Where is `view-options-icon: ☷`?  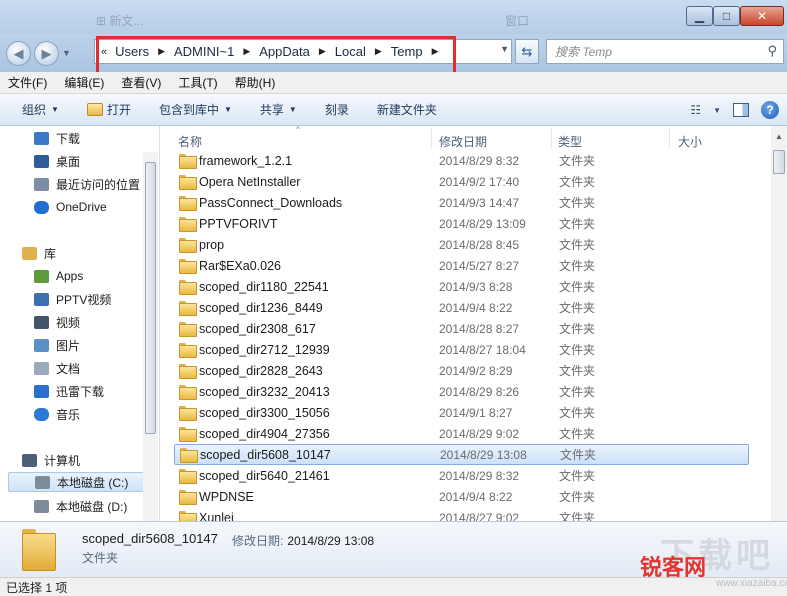 view-options-icon: ☷ is located at coordinates (695, 110).